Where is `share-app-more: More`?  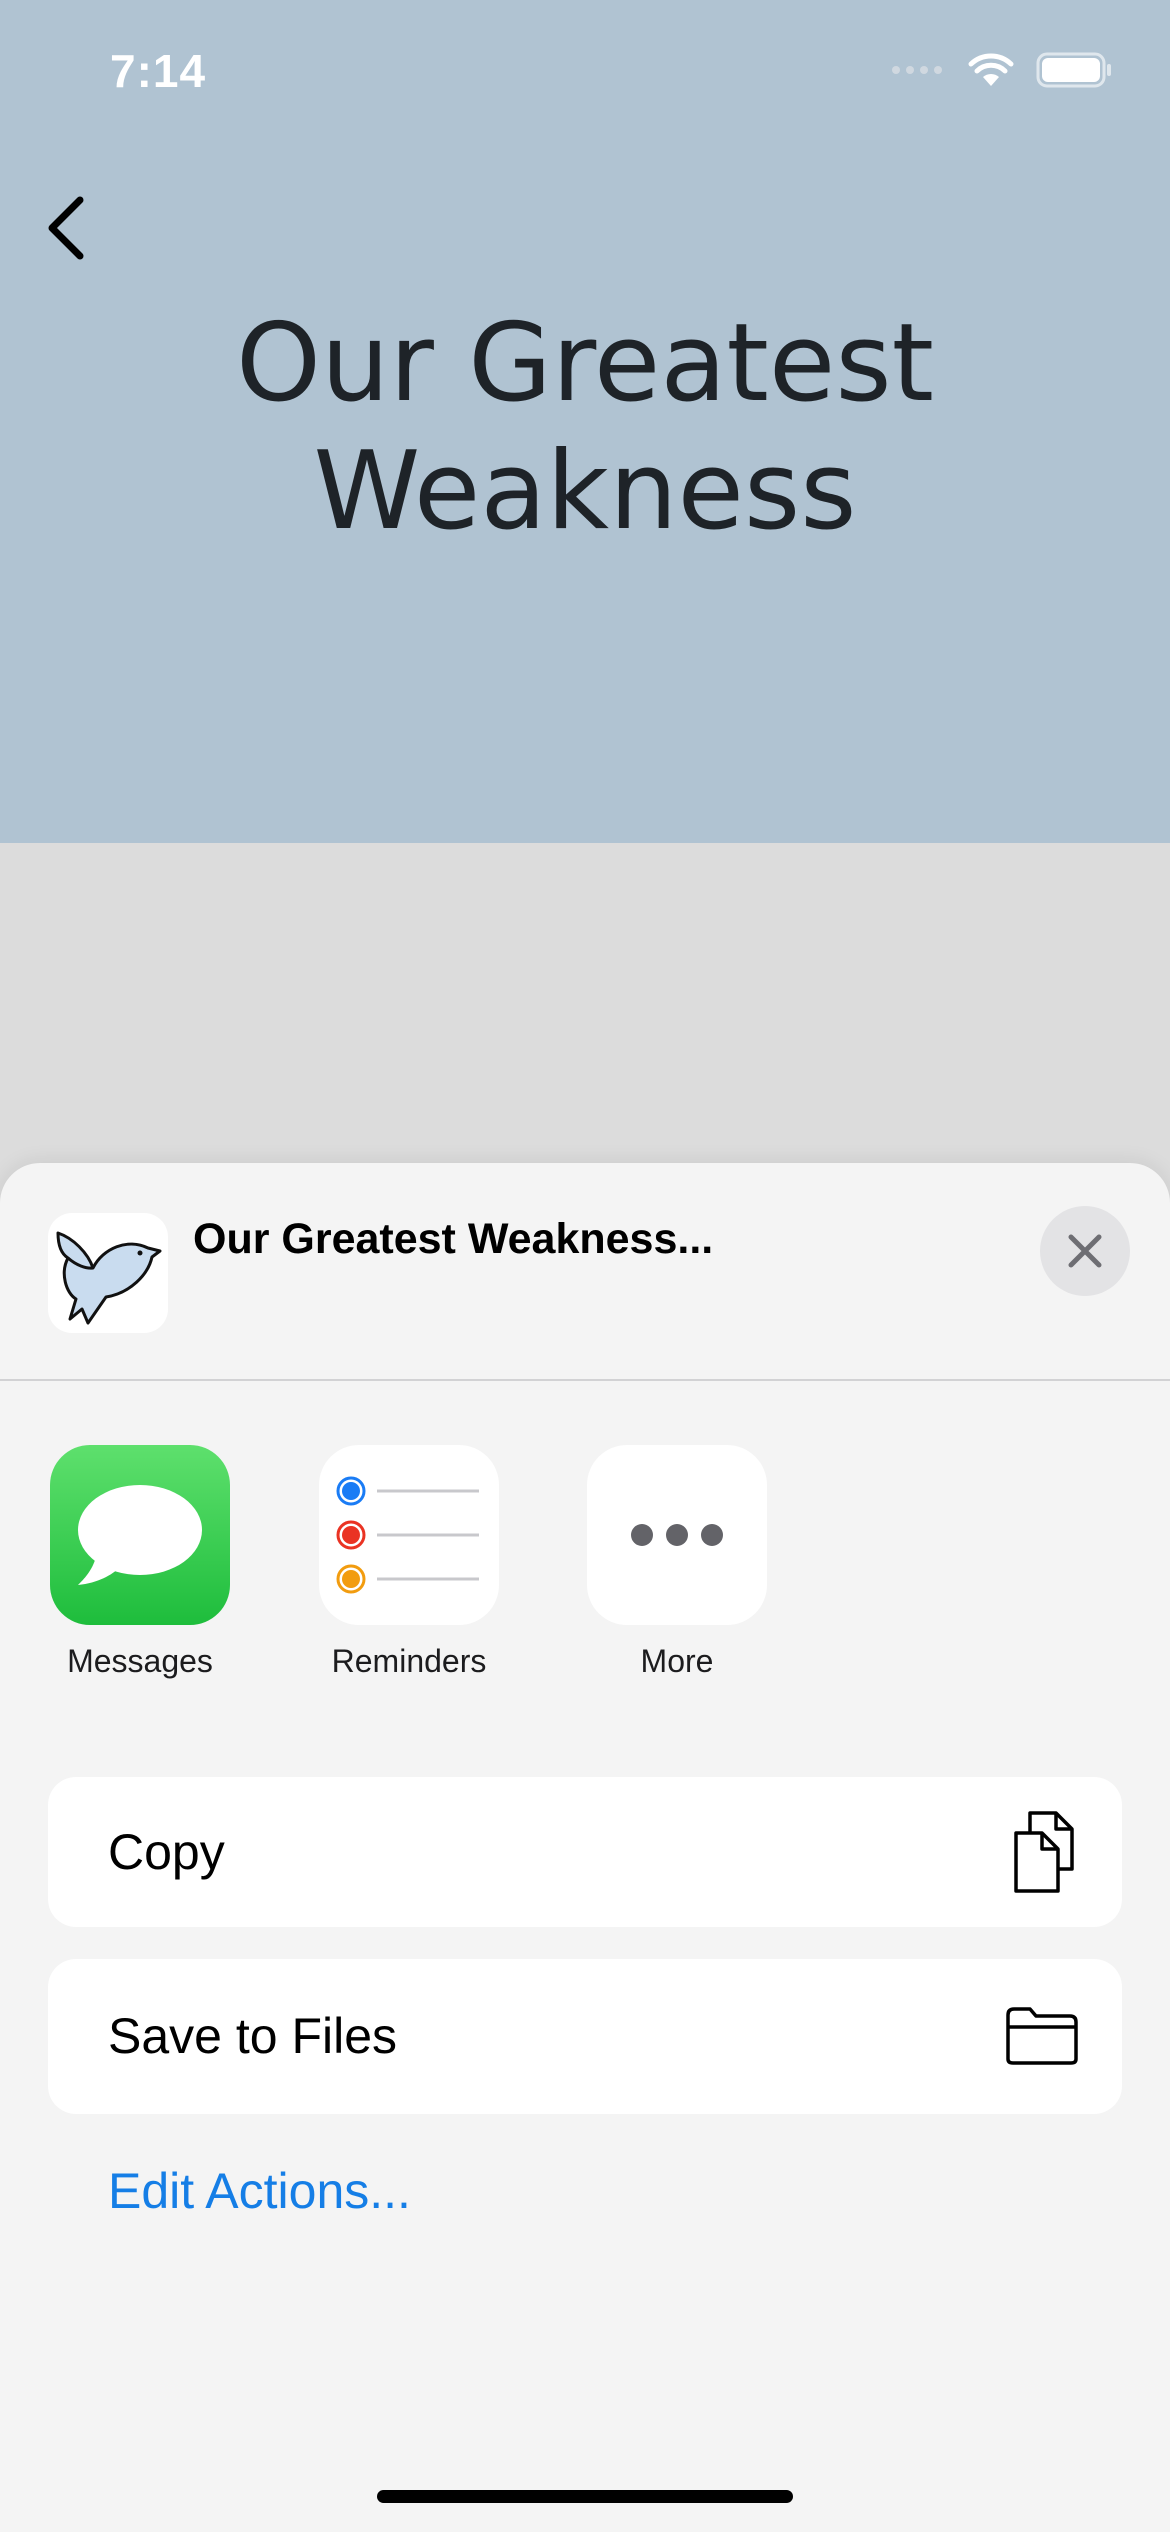
share-app-more: More is located at coordinates (677, 1562).